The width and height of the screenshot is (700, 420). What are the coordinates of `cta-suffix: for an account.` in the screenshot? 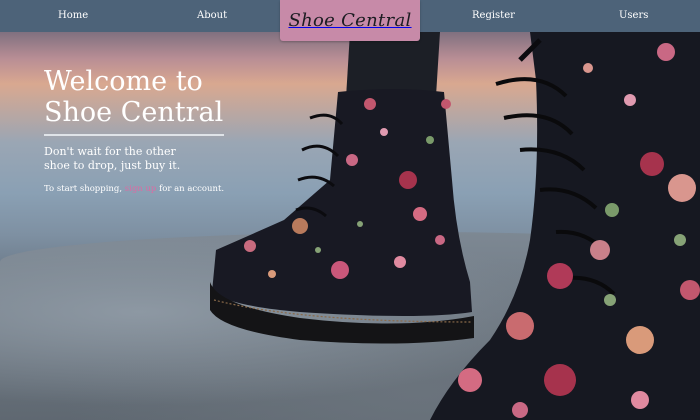 It's located at (192, 189).